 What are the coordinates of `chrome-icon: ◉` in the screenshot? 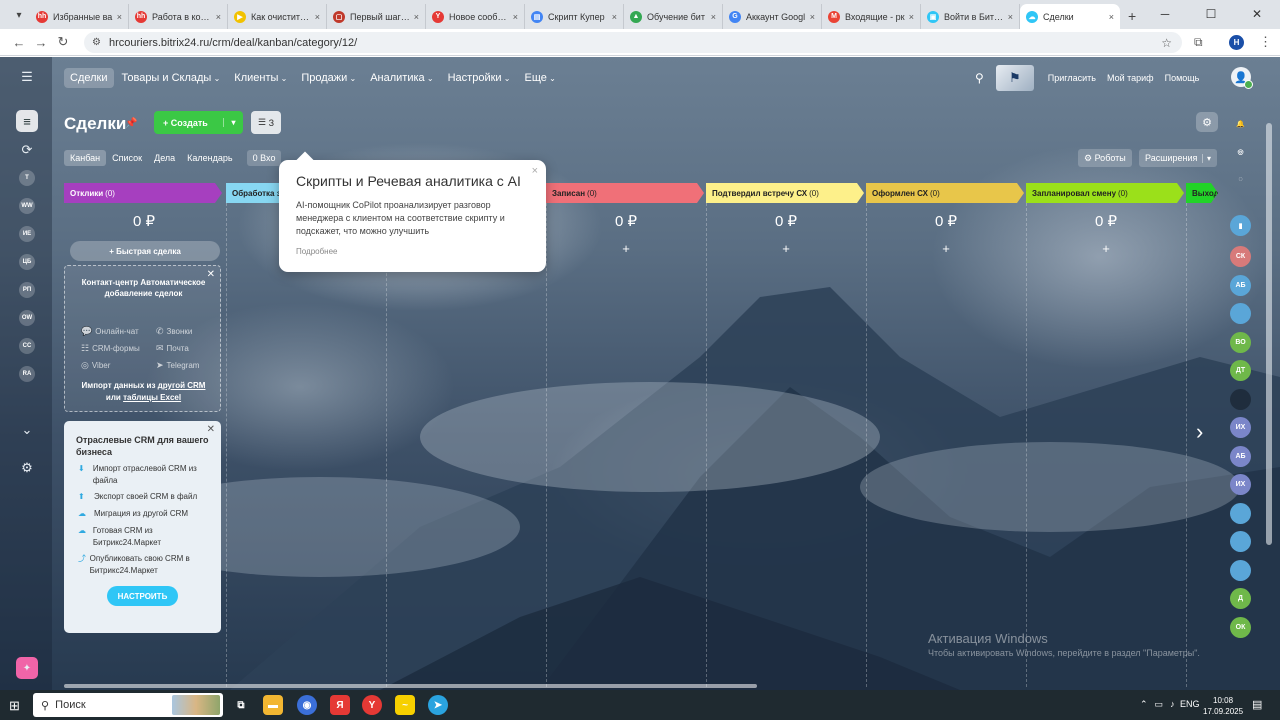 It's located at (307, 705).